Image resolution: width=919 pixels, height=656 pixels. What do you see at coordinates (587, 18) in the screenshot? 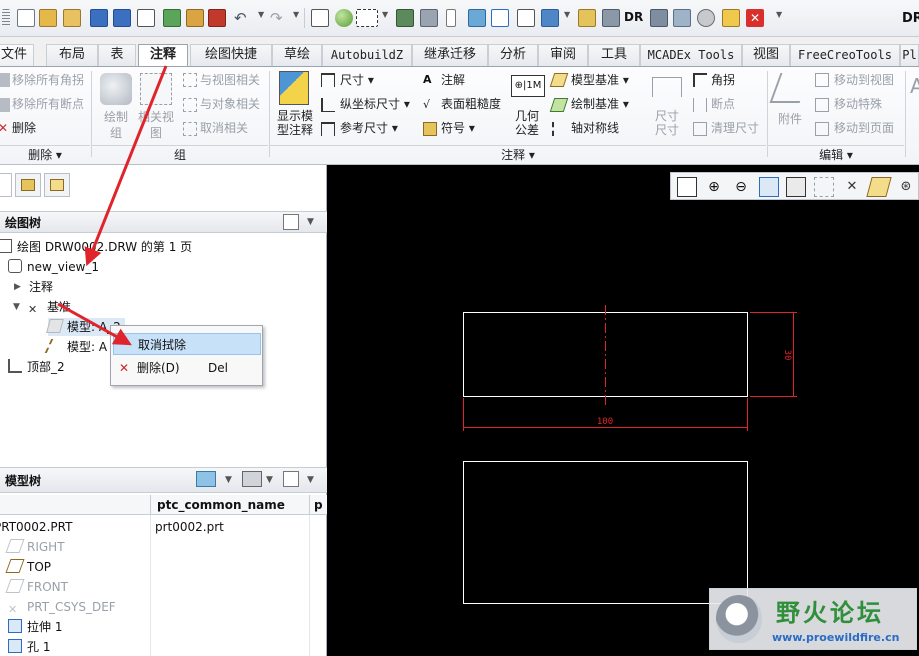
I see `edit-icon` at bounding box center [587, 18].